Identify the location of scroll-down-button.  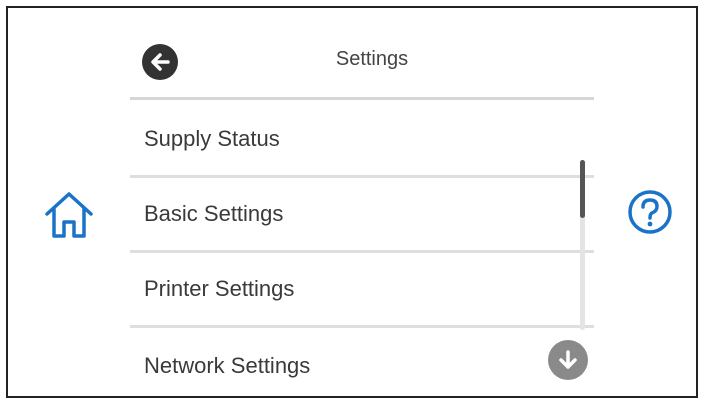
(568, 360).